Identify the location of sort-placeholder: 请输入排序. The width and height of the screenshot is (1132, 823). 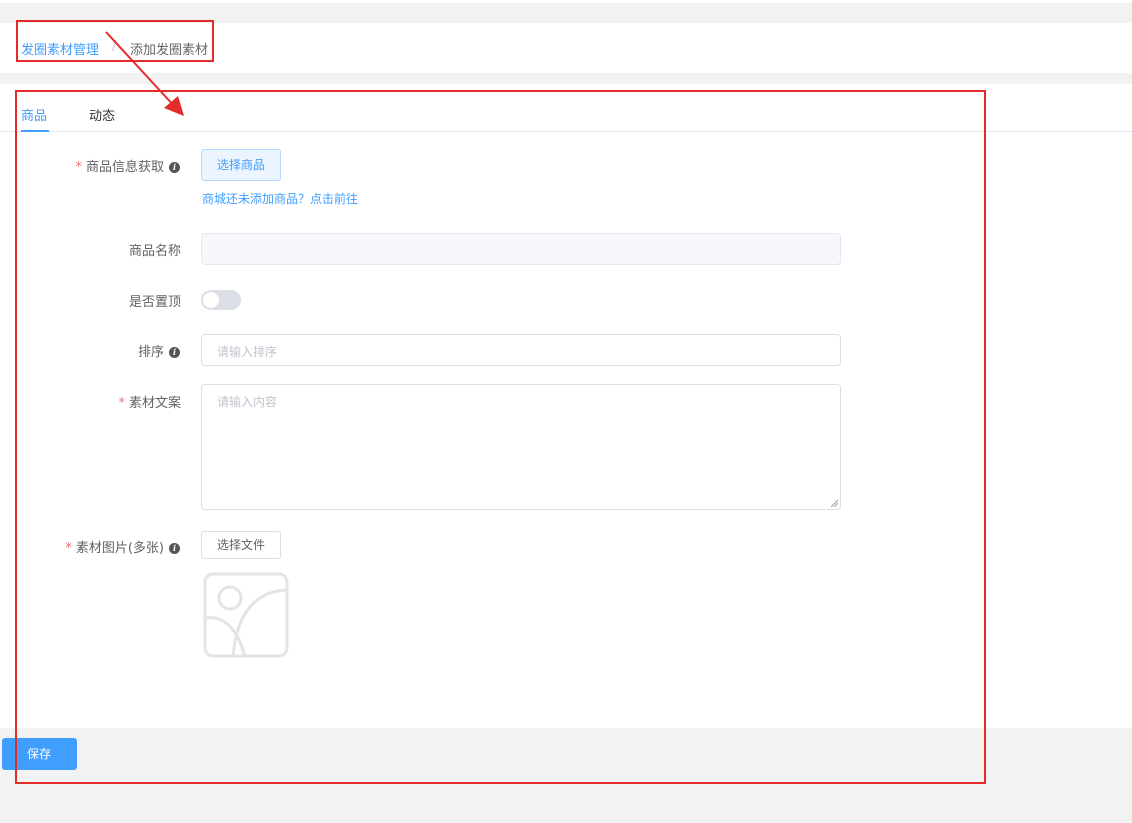
(247, 352).